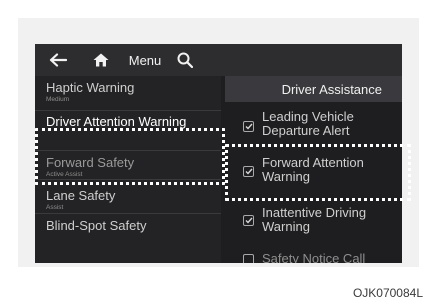 The image size is (437, 307). I want to click on option-label: Inattentive Driving Warning, so click(314, 219).